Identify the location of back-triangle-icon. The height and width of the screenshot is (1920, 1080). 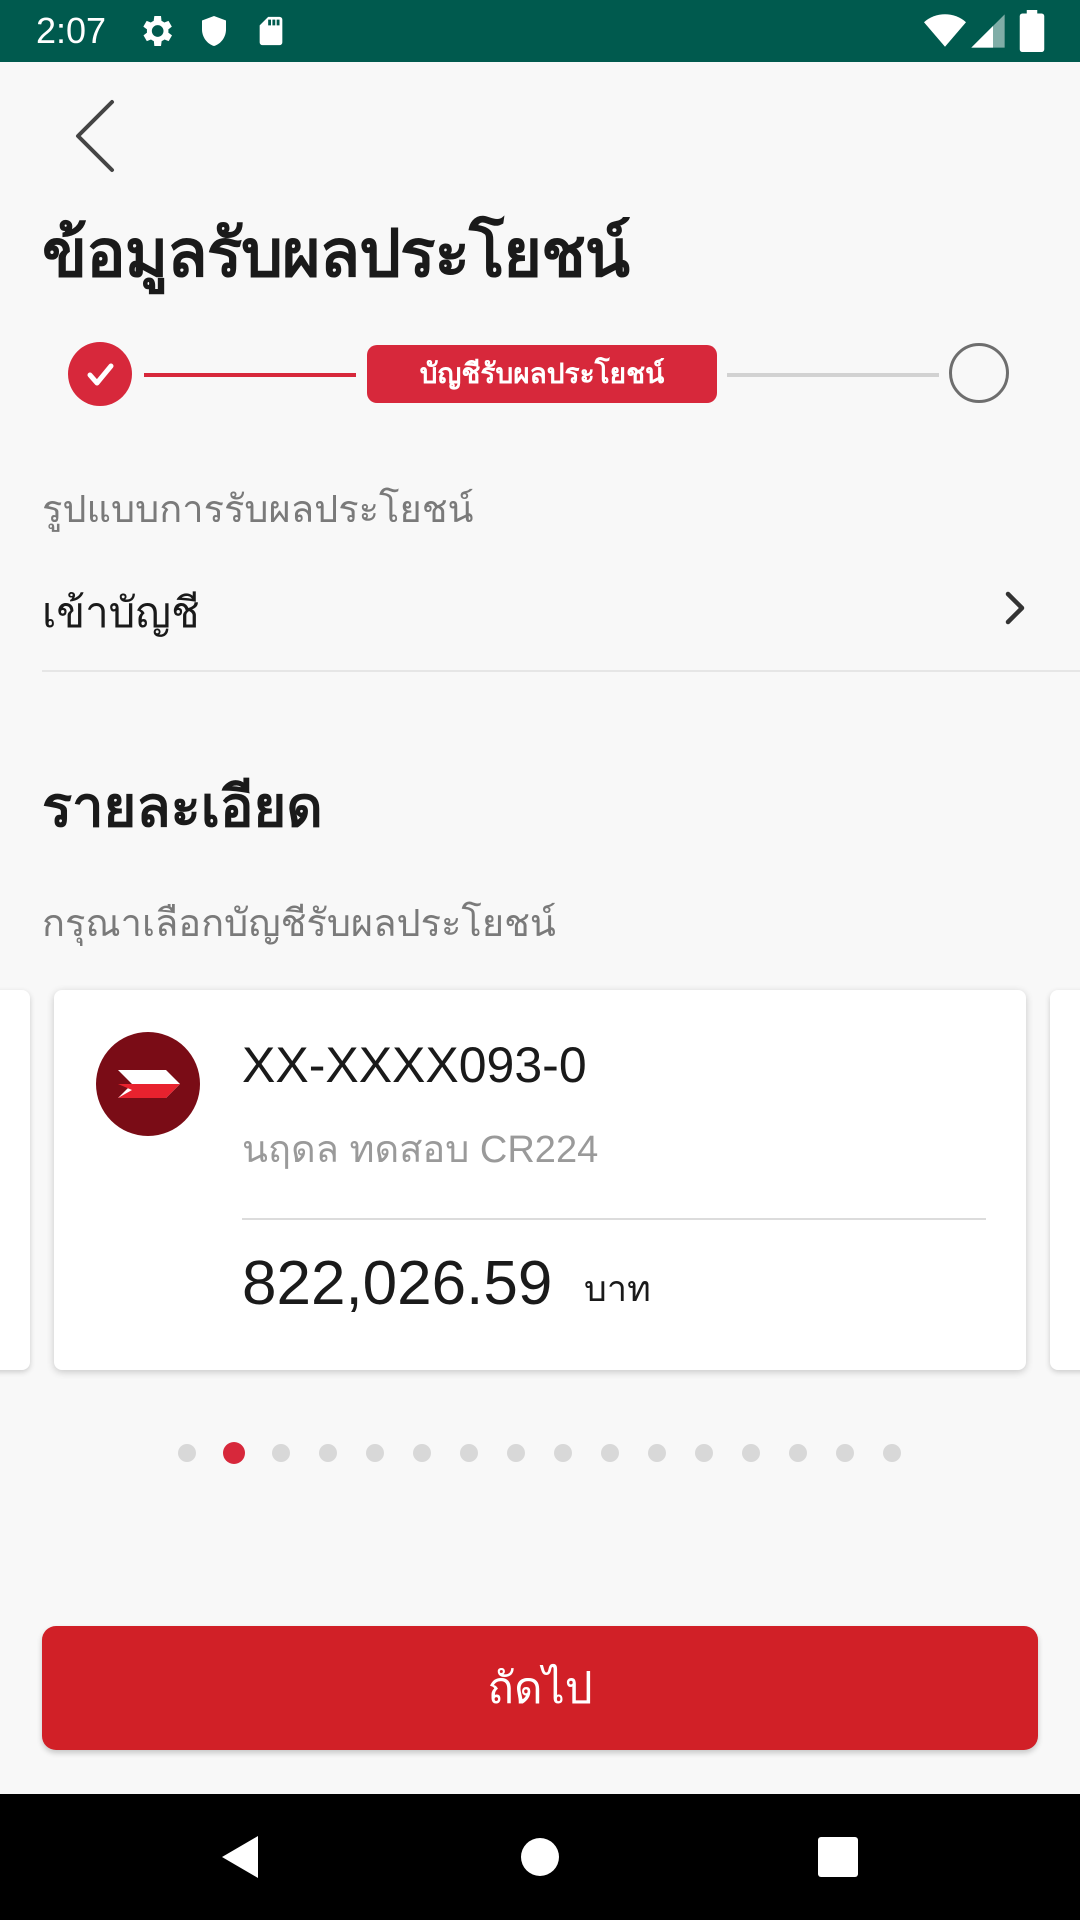
(240, 1857).